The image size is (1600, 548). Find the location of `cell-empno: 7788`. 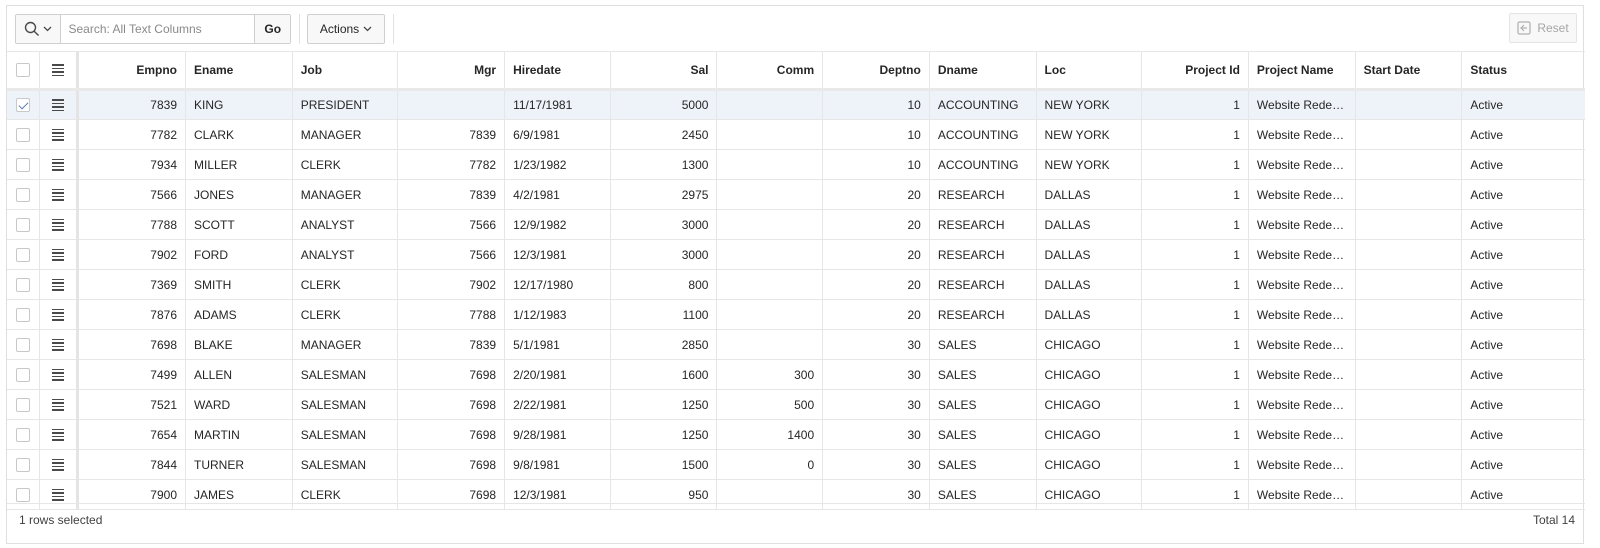

cell-empno: 7788 is located at coordinates (131, 224).